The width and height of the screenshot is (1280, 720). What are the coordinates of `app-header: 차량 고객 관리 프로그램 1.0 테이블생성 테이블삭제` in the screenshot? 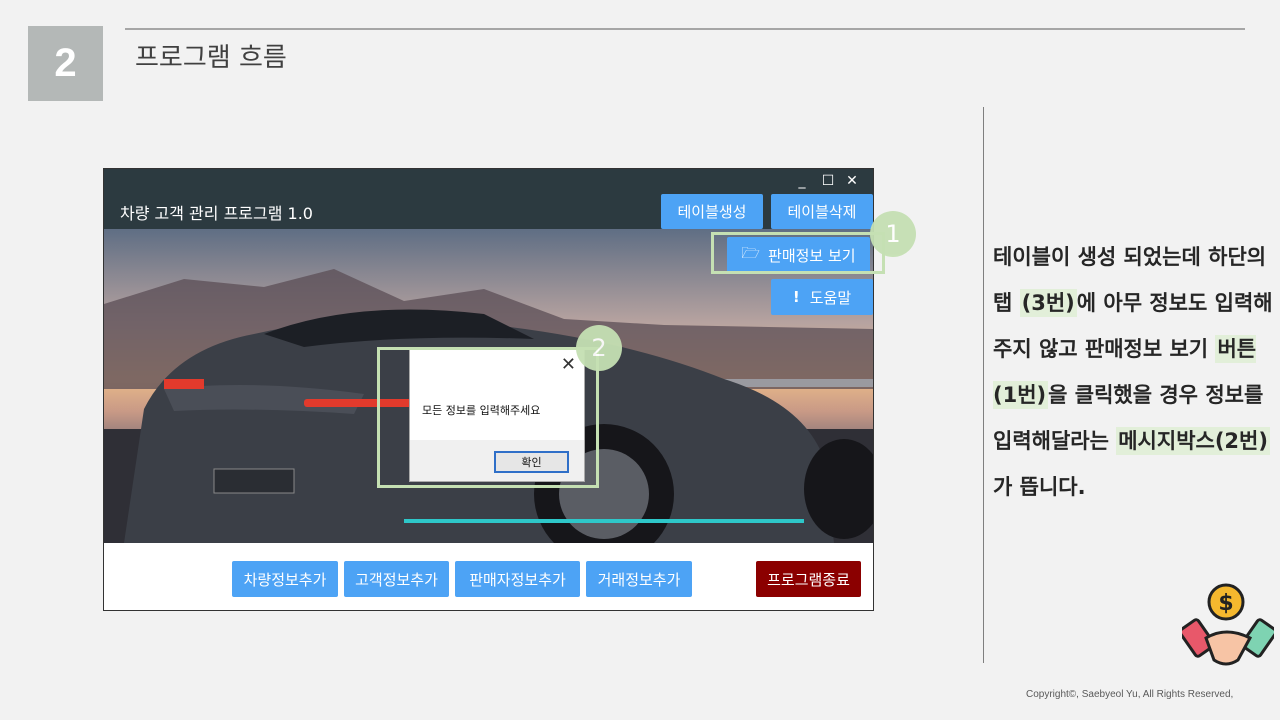 It's located at (488, 210).